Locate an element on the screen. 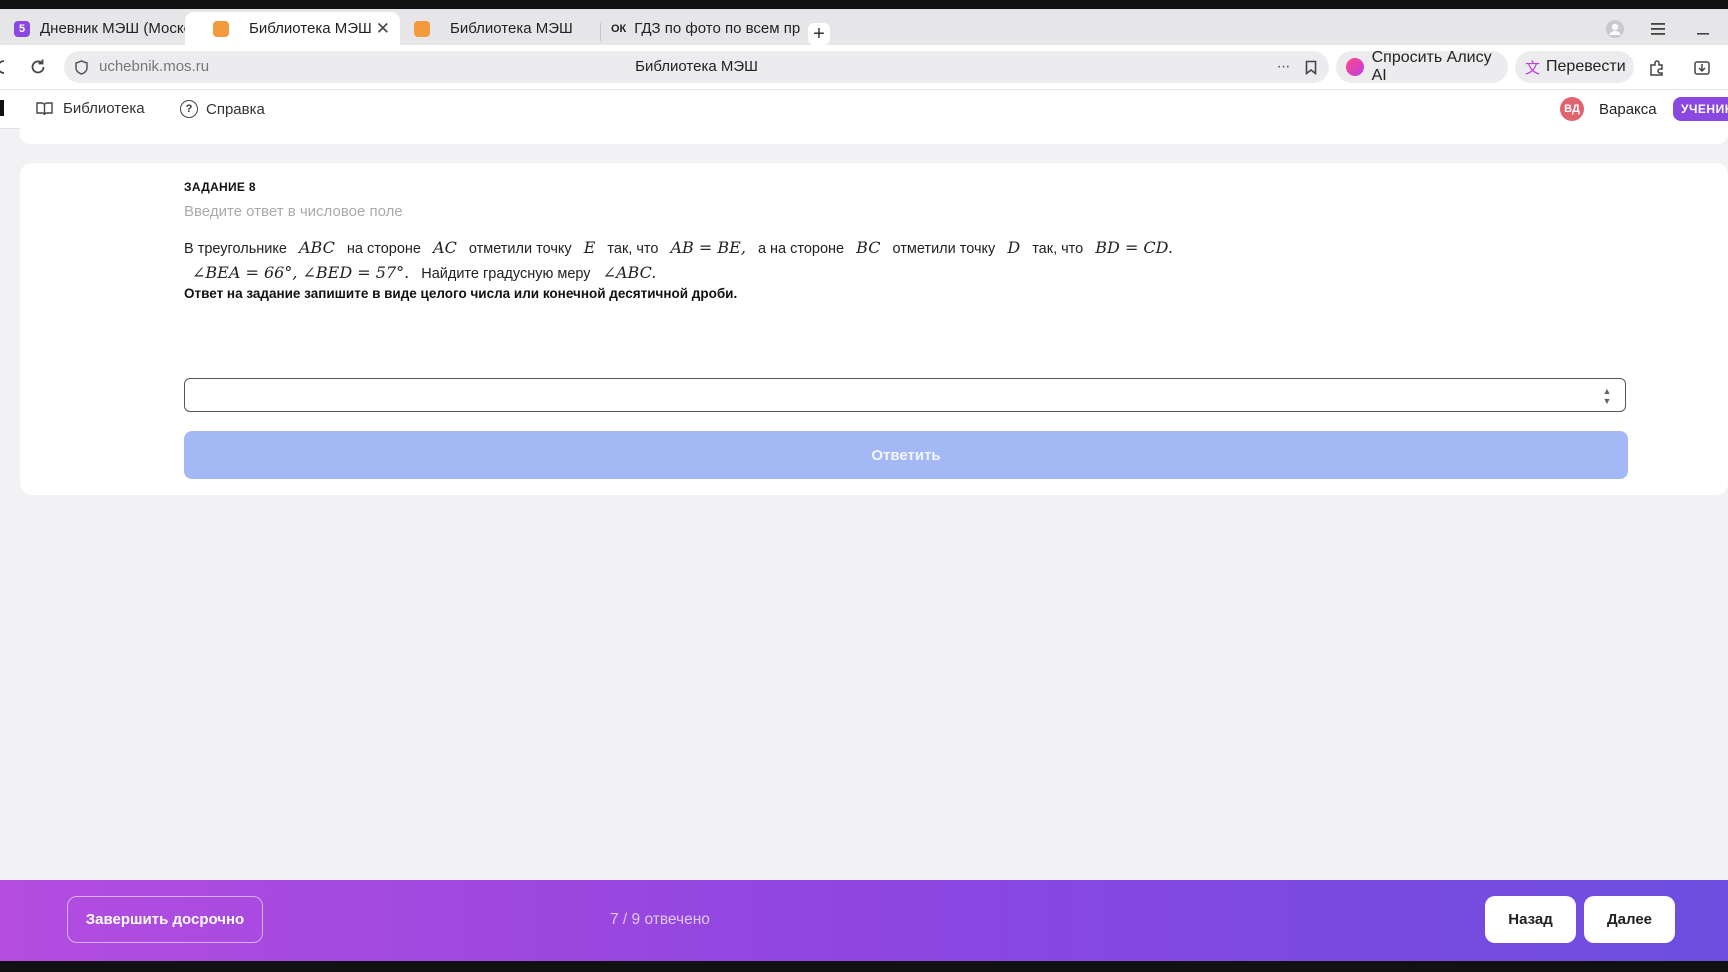 The image size is (1728, 972). omnibox: uchebnik.mos.ru Библиотека МЭШ ··· is located at coordinates (696, 67).